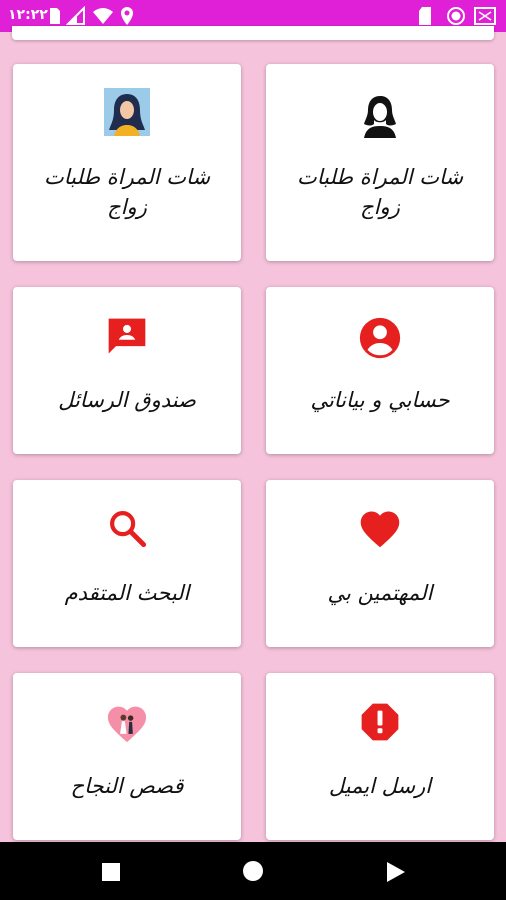  What do you see at coordinates (103, 16) in the screenshot?
I see `wifi-icon` at bounding box center [103, 16].